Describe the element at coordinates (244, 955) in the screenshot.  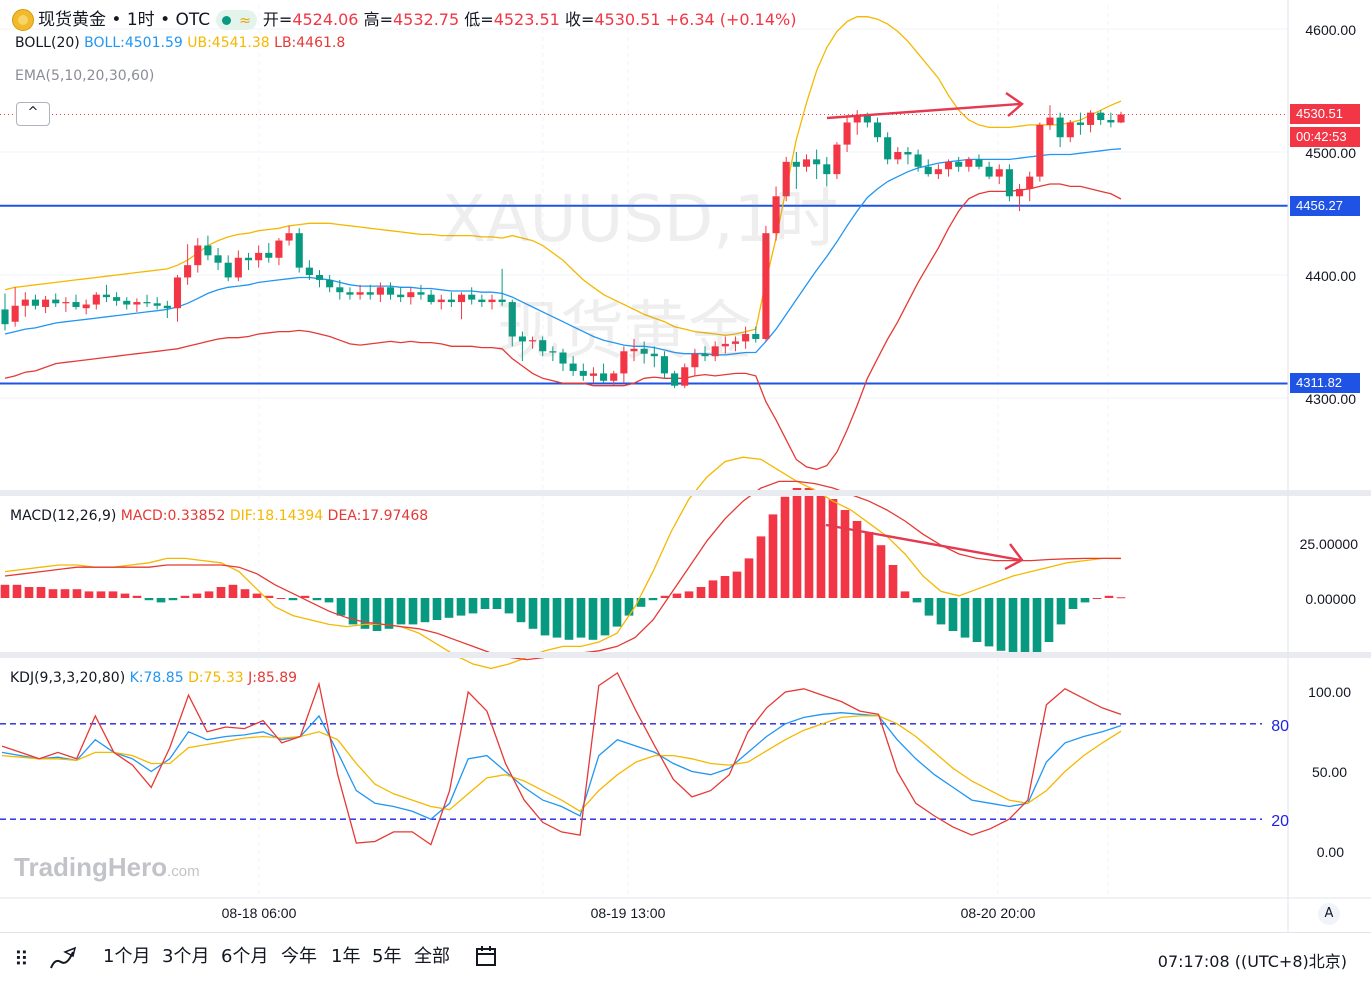
I see `range-6m: 6个月` at that location.